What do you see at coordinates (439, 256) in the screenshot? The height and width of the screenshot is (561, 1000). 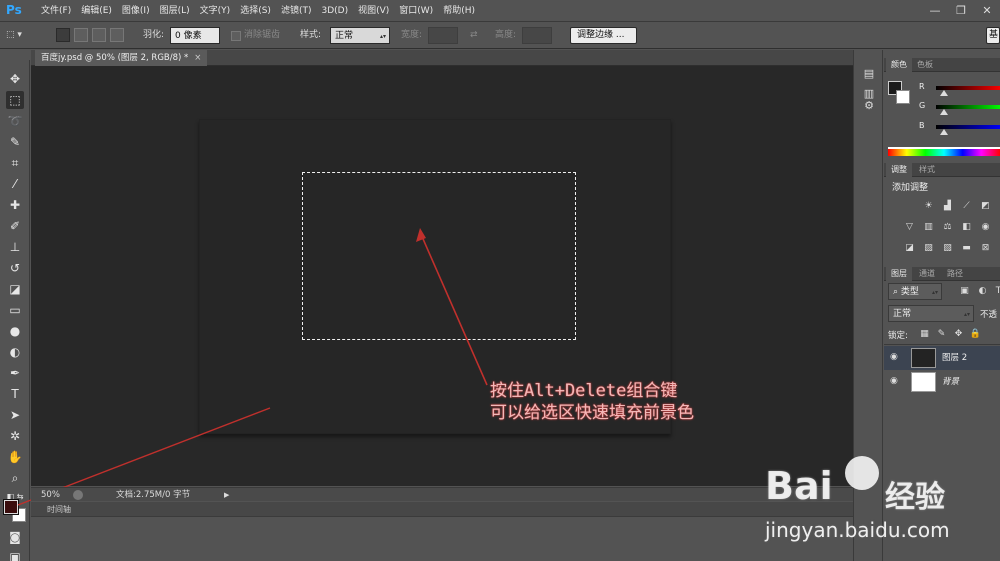 I see `selection-marquee` at bounding box center [439, 256].